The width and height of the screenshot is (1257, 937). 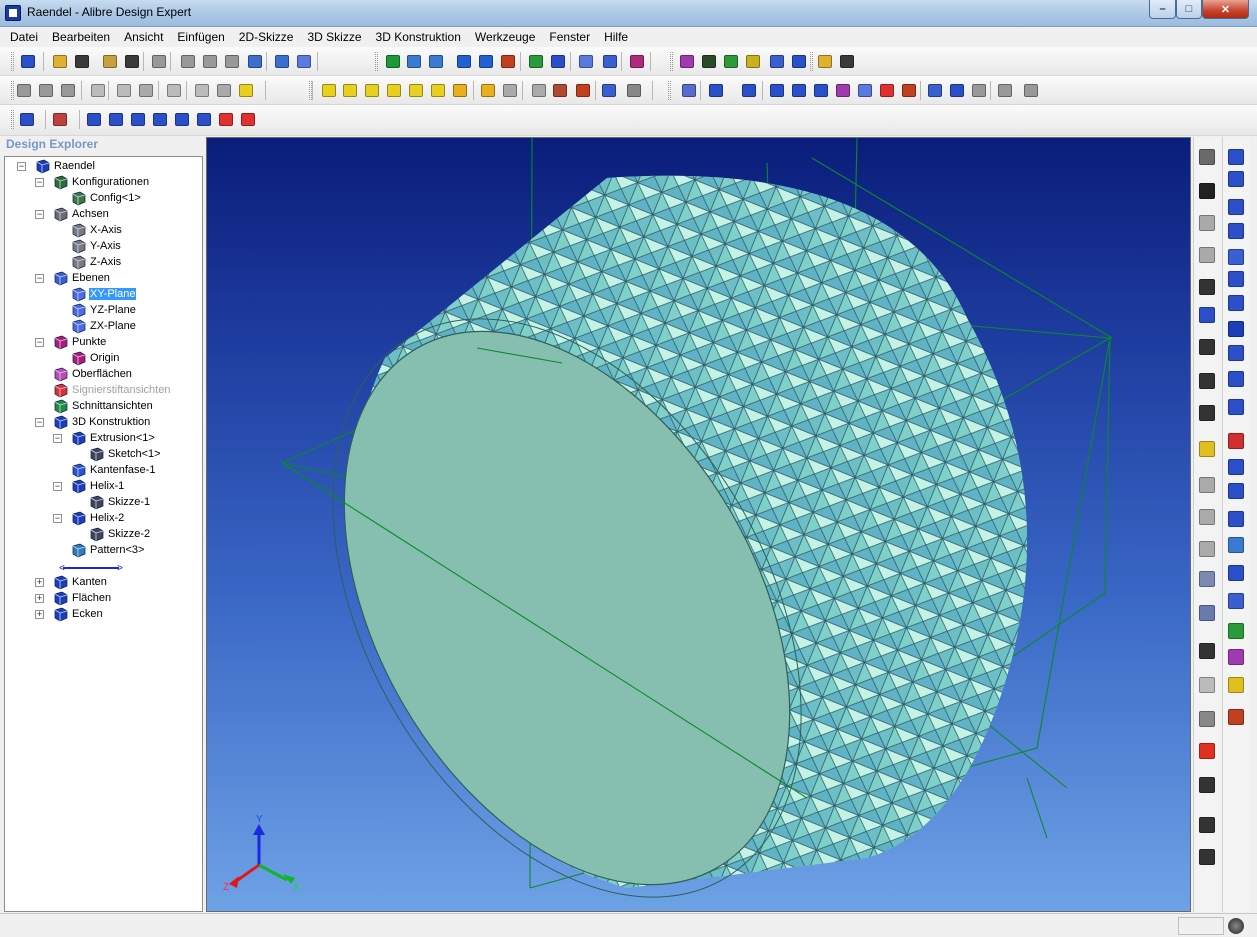 What do you see at coordinates (266, 37) in the screenshot?
I see `menu-2d-skizze: 2D-Skizze` at bounding box center [266, 37].